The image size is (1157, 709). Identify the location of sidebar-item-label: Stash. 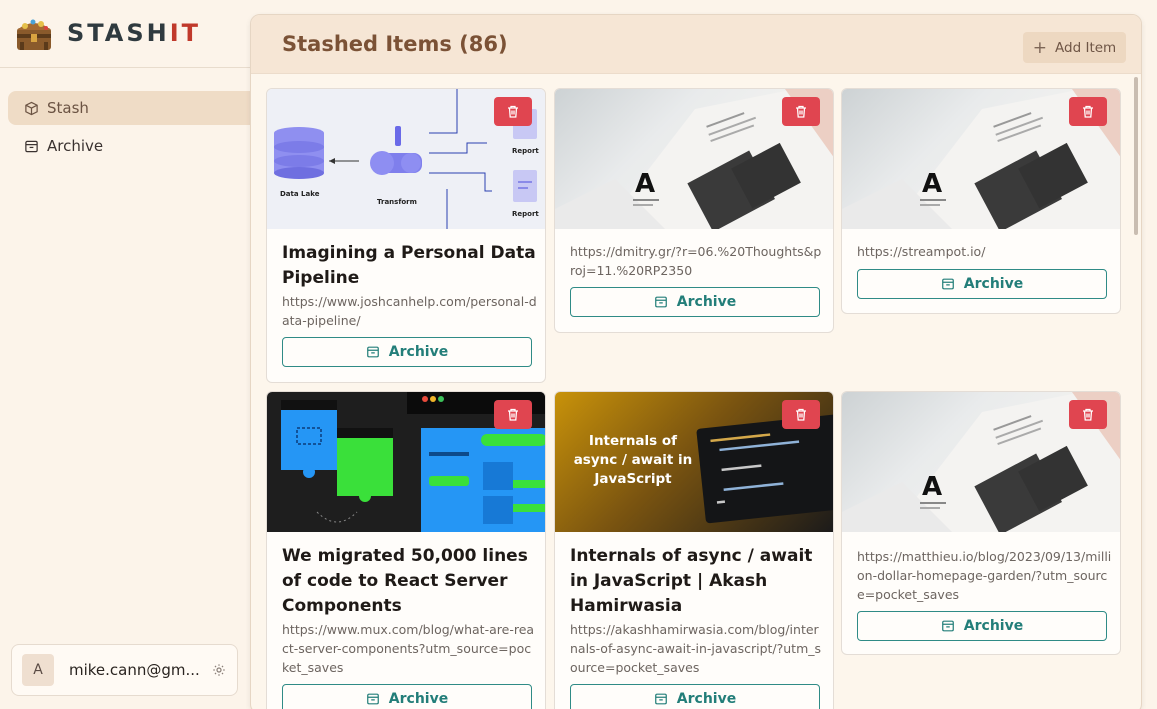
(68, 108).